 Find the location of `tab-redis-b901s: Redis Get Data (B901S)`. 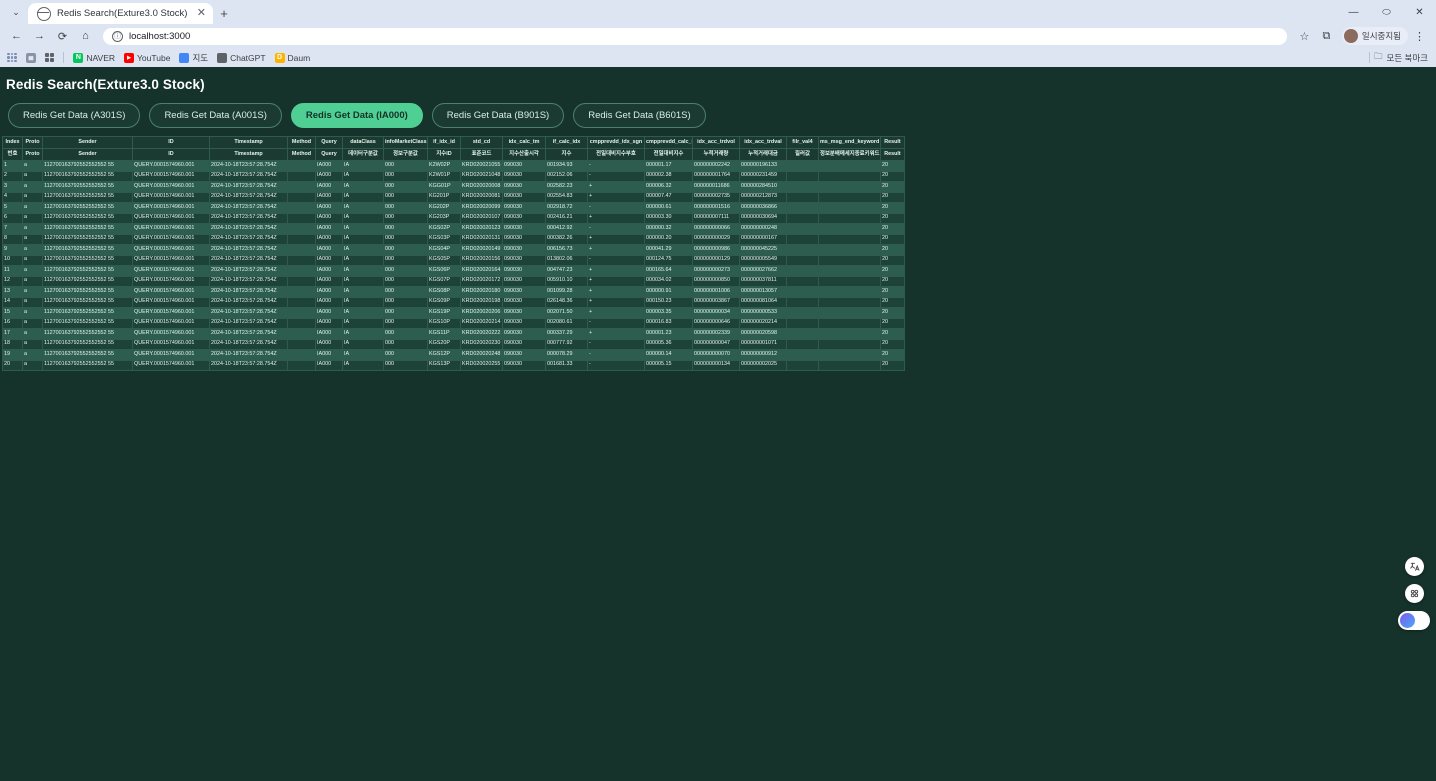

tab-redis-b901s: Redis Get Data (B901S) is located at coordinates (498, 115).